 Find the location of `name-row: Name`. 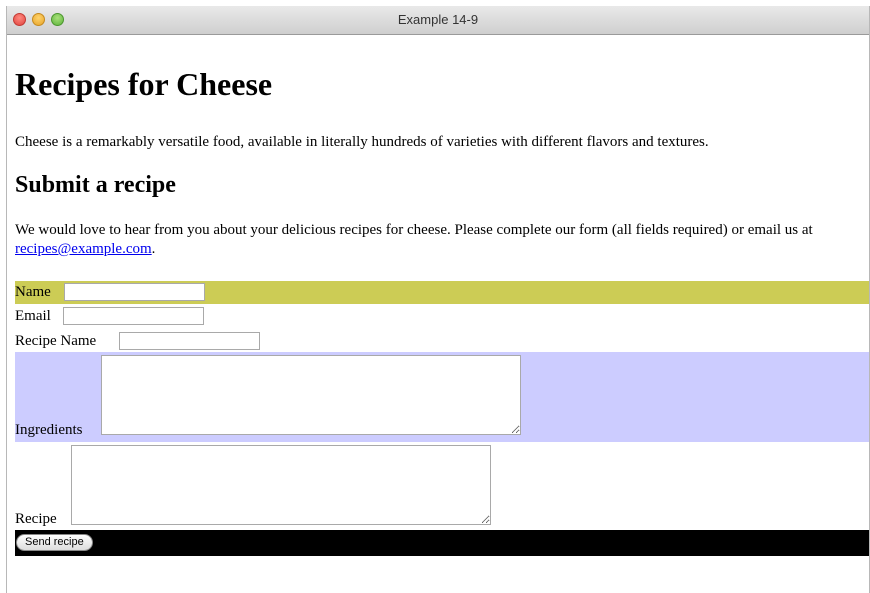

name-row: Name is located at coordinates (442, 292).